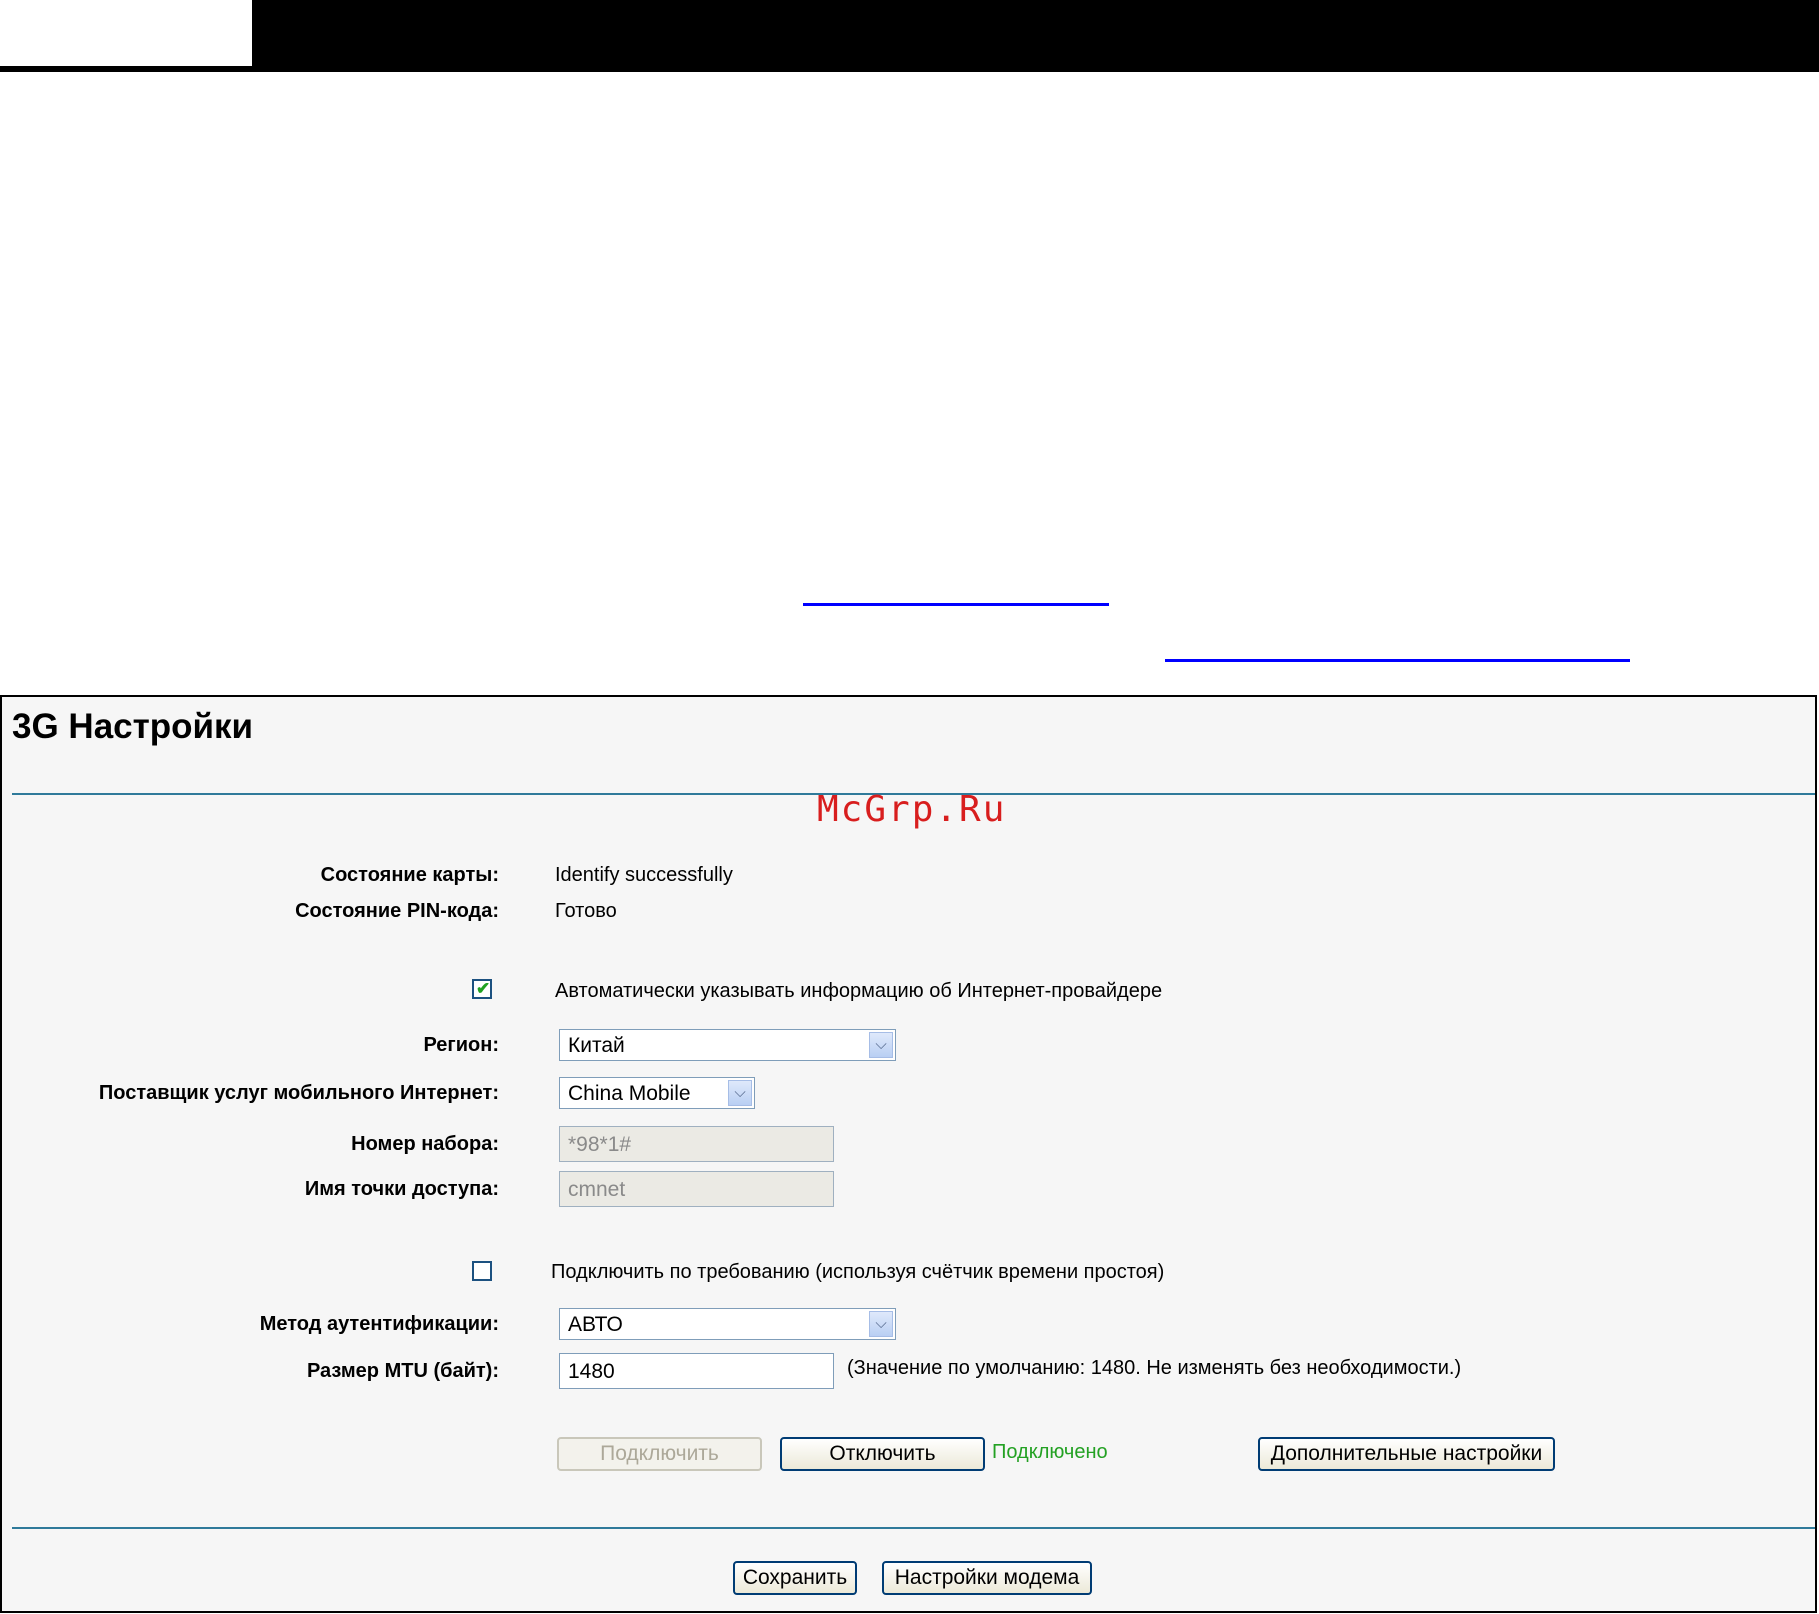 The image size is (1819, 1614). I want to click on watermark: McGrp.Ru, so click(912, 809).